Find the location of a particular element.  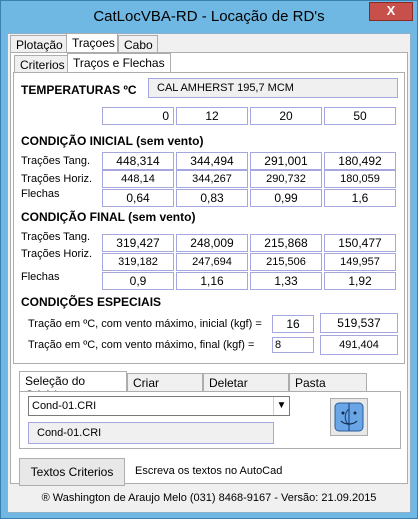

value-cell: 180,492 is located at coordinates (360, 161).